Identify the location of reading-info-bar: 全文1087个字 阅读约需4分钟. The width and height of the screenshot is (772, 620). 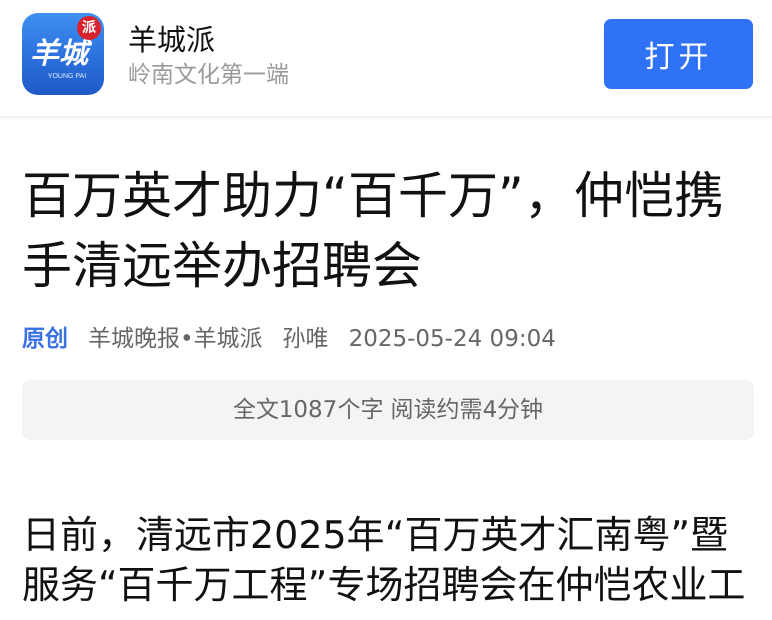
(388, 410).